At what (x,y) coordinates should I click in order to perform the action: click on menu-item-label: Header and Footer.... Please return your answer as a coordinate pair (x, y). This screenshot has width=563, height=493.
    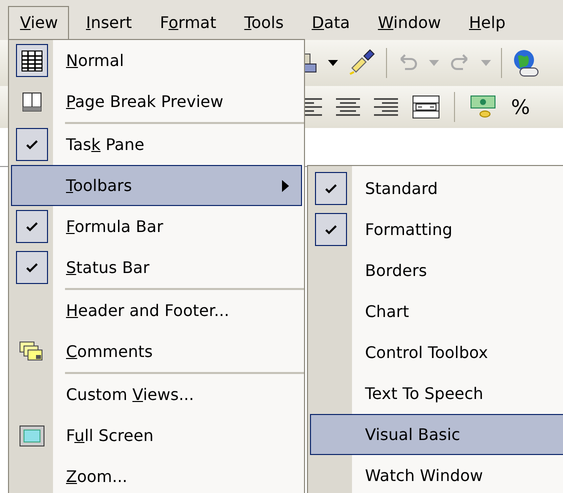
    Looking at the image, I should click on (148, 310).